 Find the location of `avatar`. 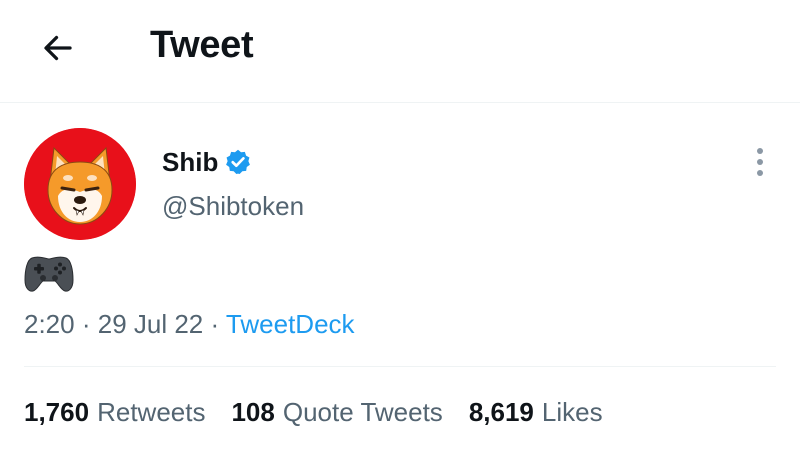

avatar is located at coordinates (80, 184).